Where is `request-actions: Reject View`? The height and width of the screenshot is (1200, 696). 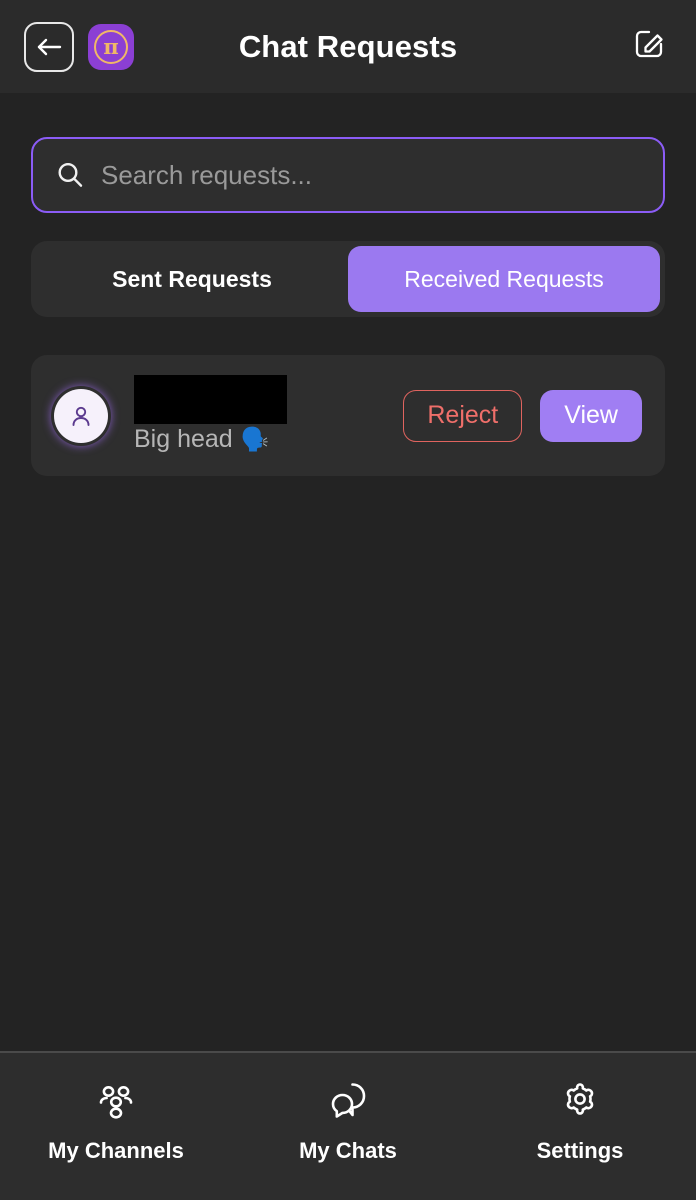 request-actions: Reject View is located at coordinates (522, 415).